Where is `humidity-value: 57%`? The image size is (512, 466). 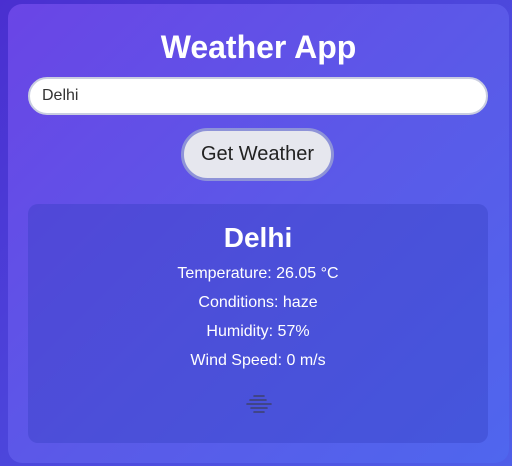
humidity-value: 57% is located at coordinates (293, 331).